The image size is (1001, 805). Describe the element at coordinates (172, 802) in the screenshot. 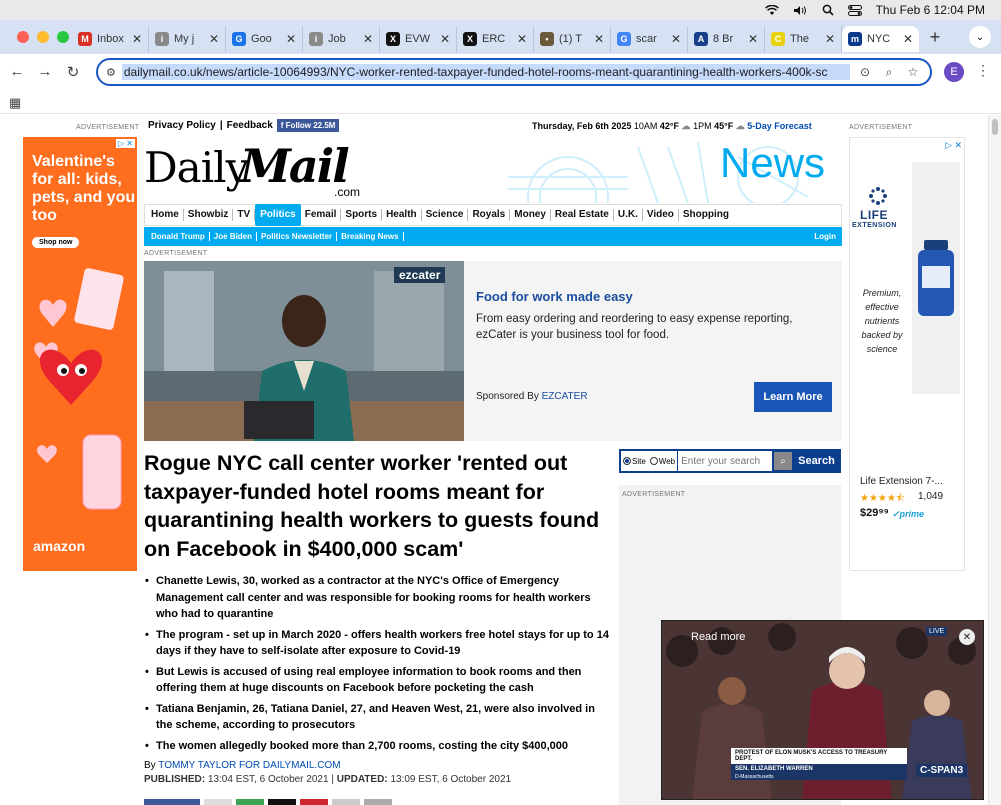

I see `facebook-share-button` at that location.